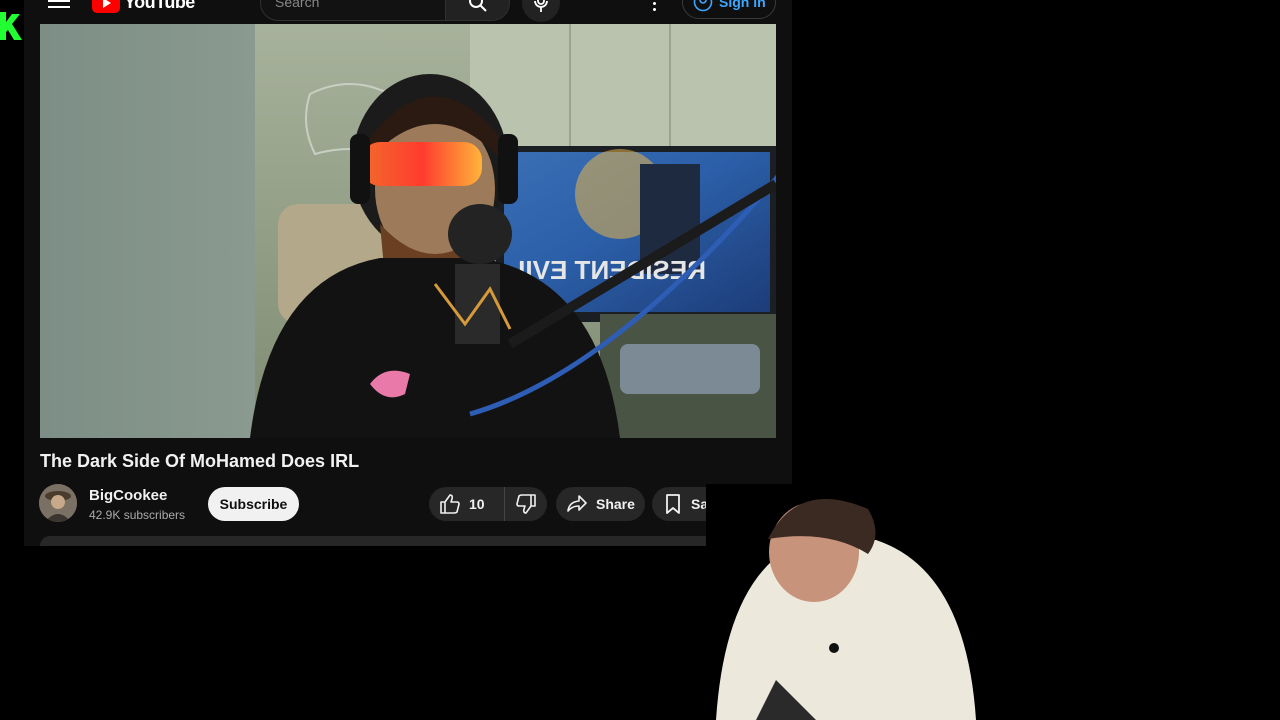 This screenshot has width=1280, height=720. Describe the element at coordinates (408, 541) in the screenshot. I see `description-box` at that location.